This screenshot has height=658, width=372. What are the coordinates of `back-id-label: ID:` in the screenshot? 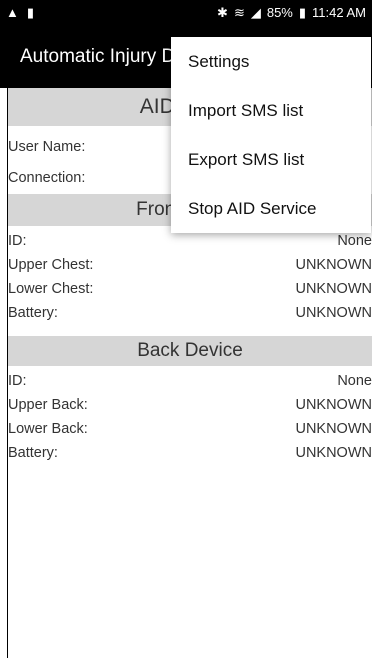 It's located at (17, 381).